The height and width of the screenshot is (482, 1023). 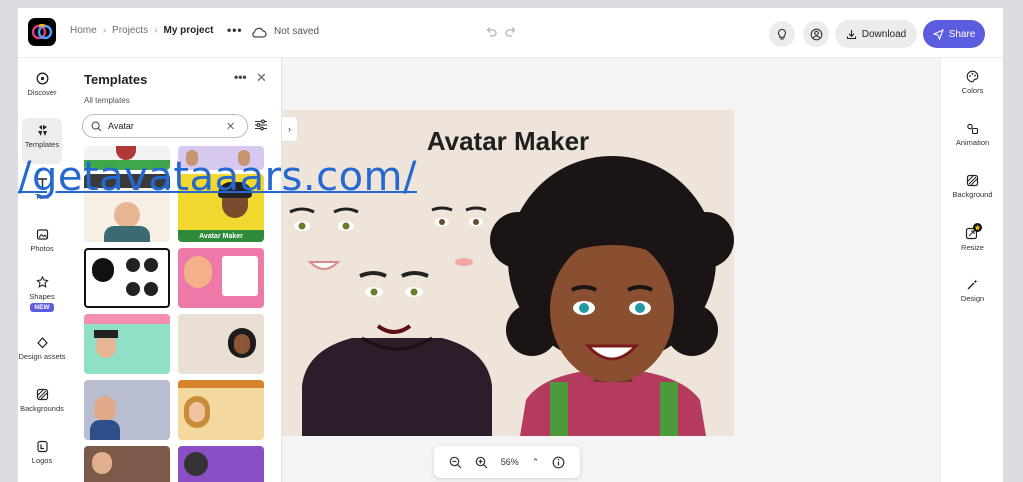 What do you see at coordinates (954, 34) in the screenshot?
I see `share-button: Share` at bounding box center [954, 34].